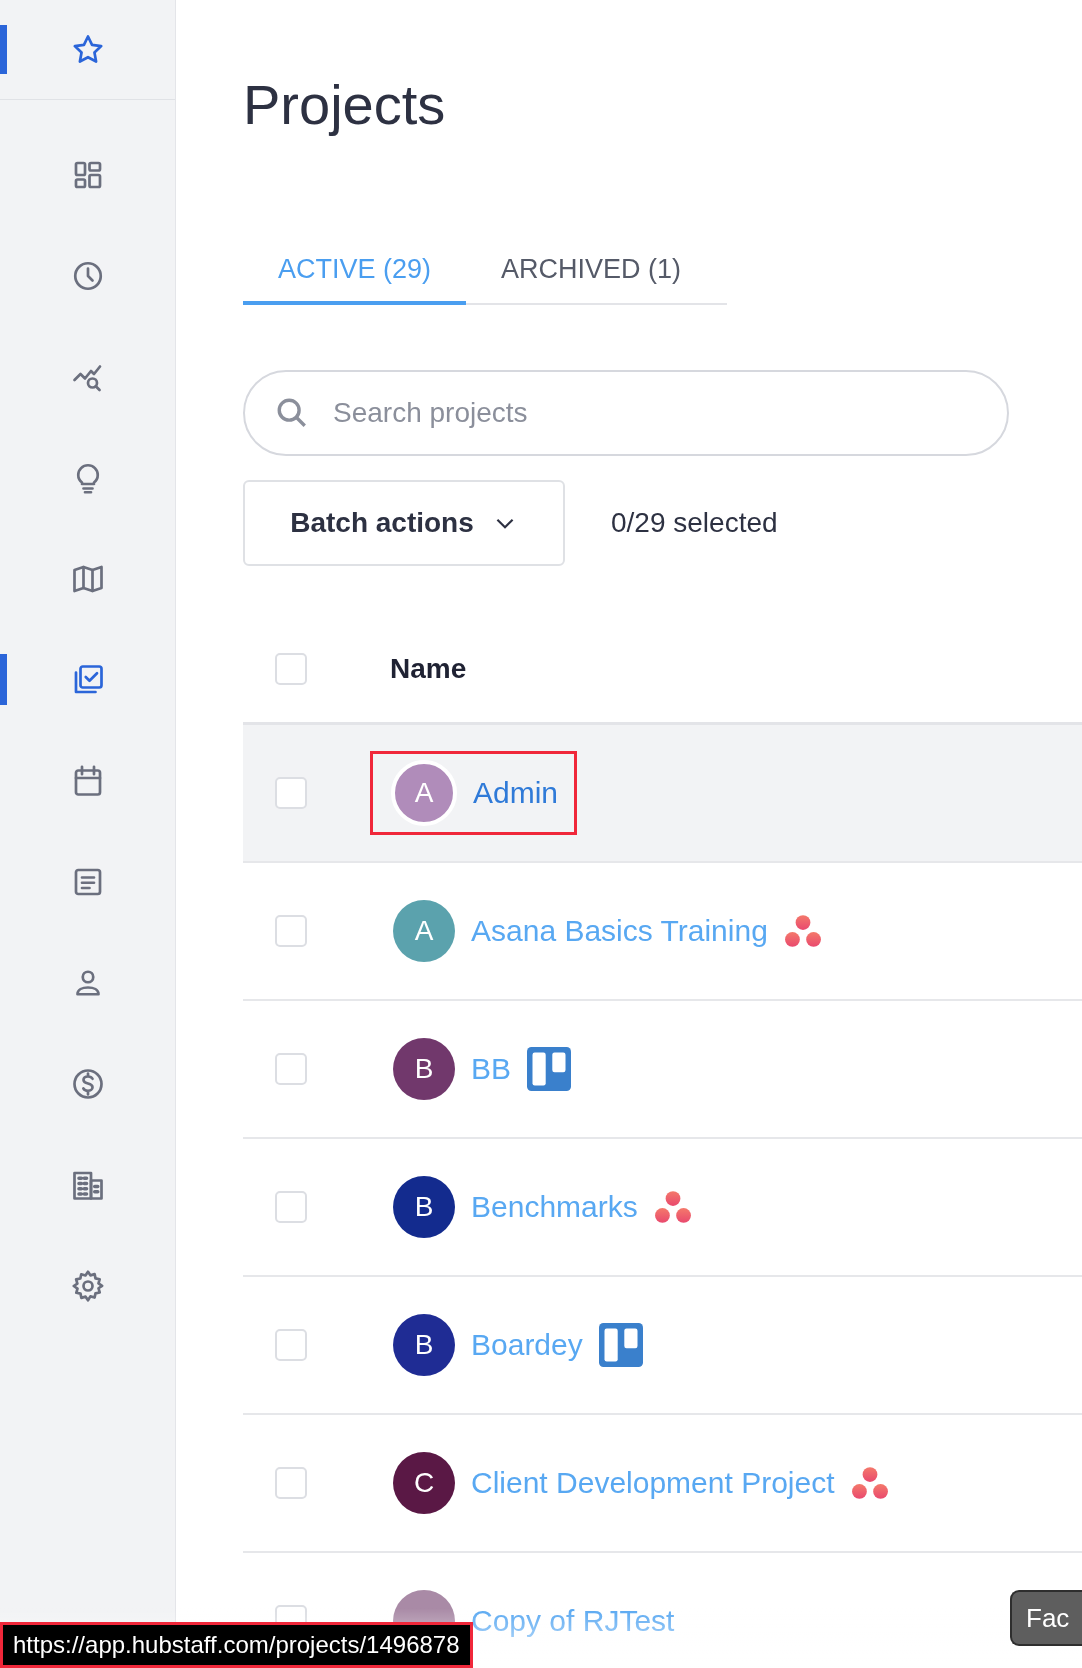 This screenshot has height=1668, width=1082. What do you see at coordinates (345, 105) in the screenshot?
I see `page-title: Projects` at bounding box center [345, 105].